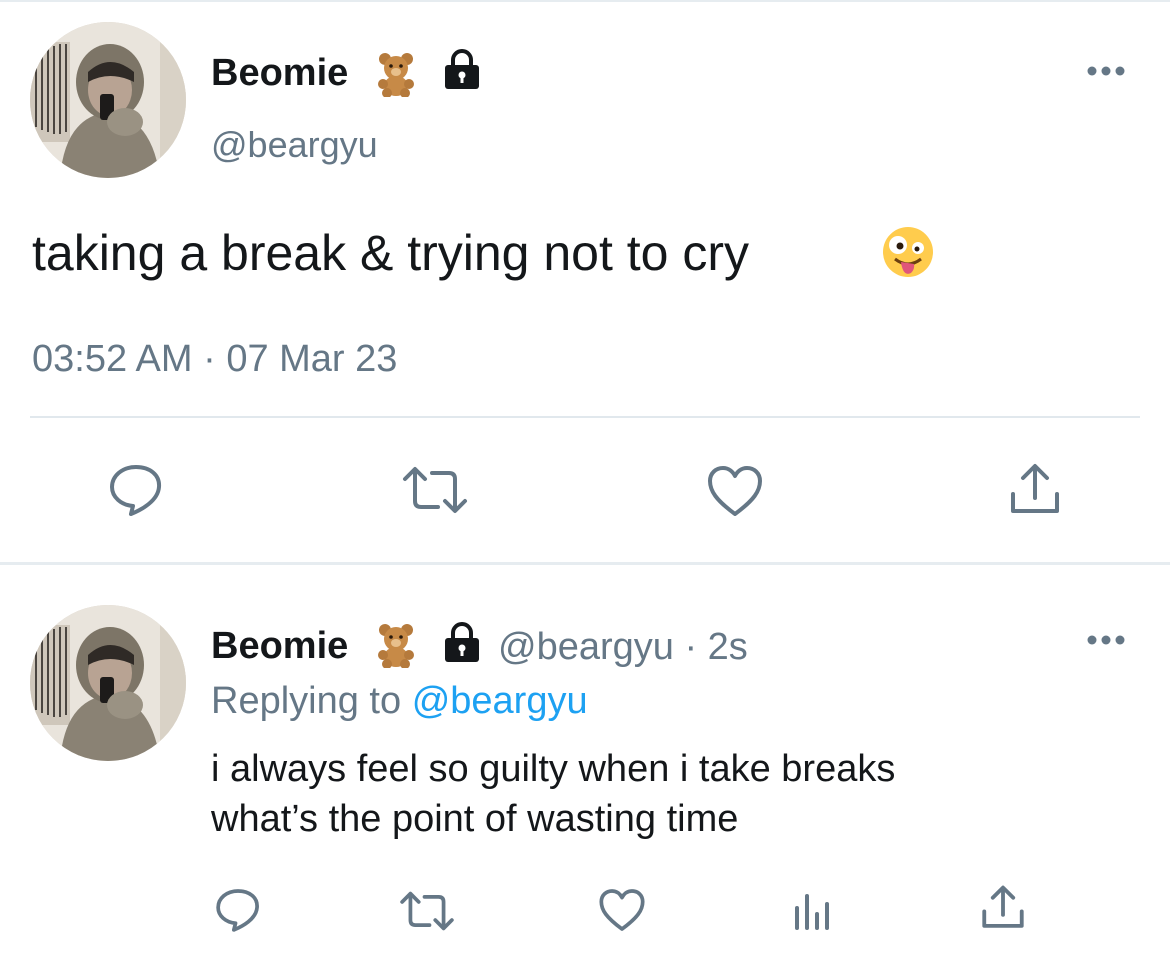 The image size is (1170, 954). I want to click on top-border, so click(585, 1).